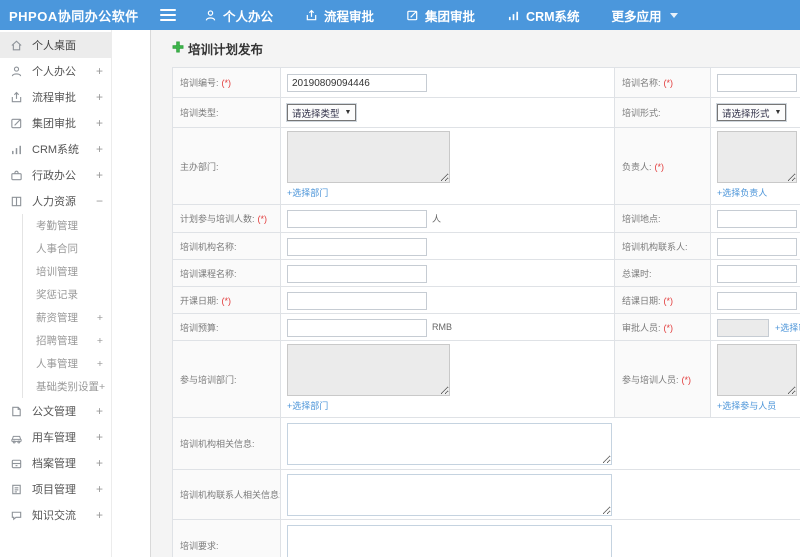 This screenshot has height=557, width=800. I want to click on user-icon, so click(210, 15).